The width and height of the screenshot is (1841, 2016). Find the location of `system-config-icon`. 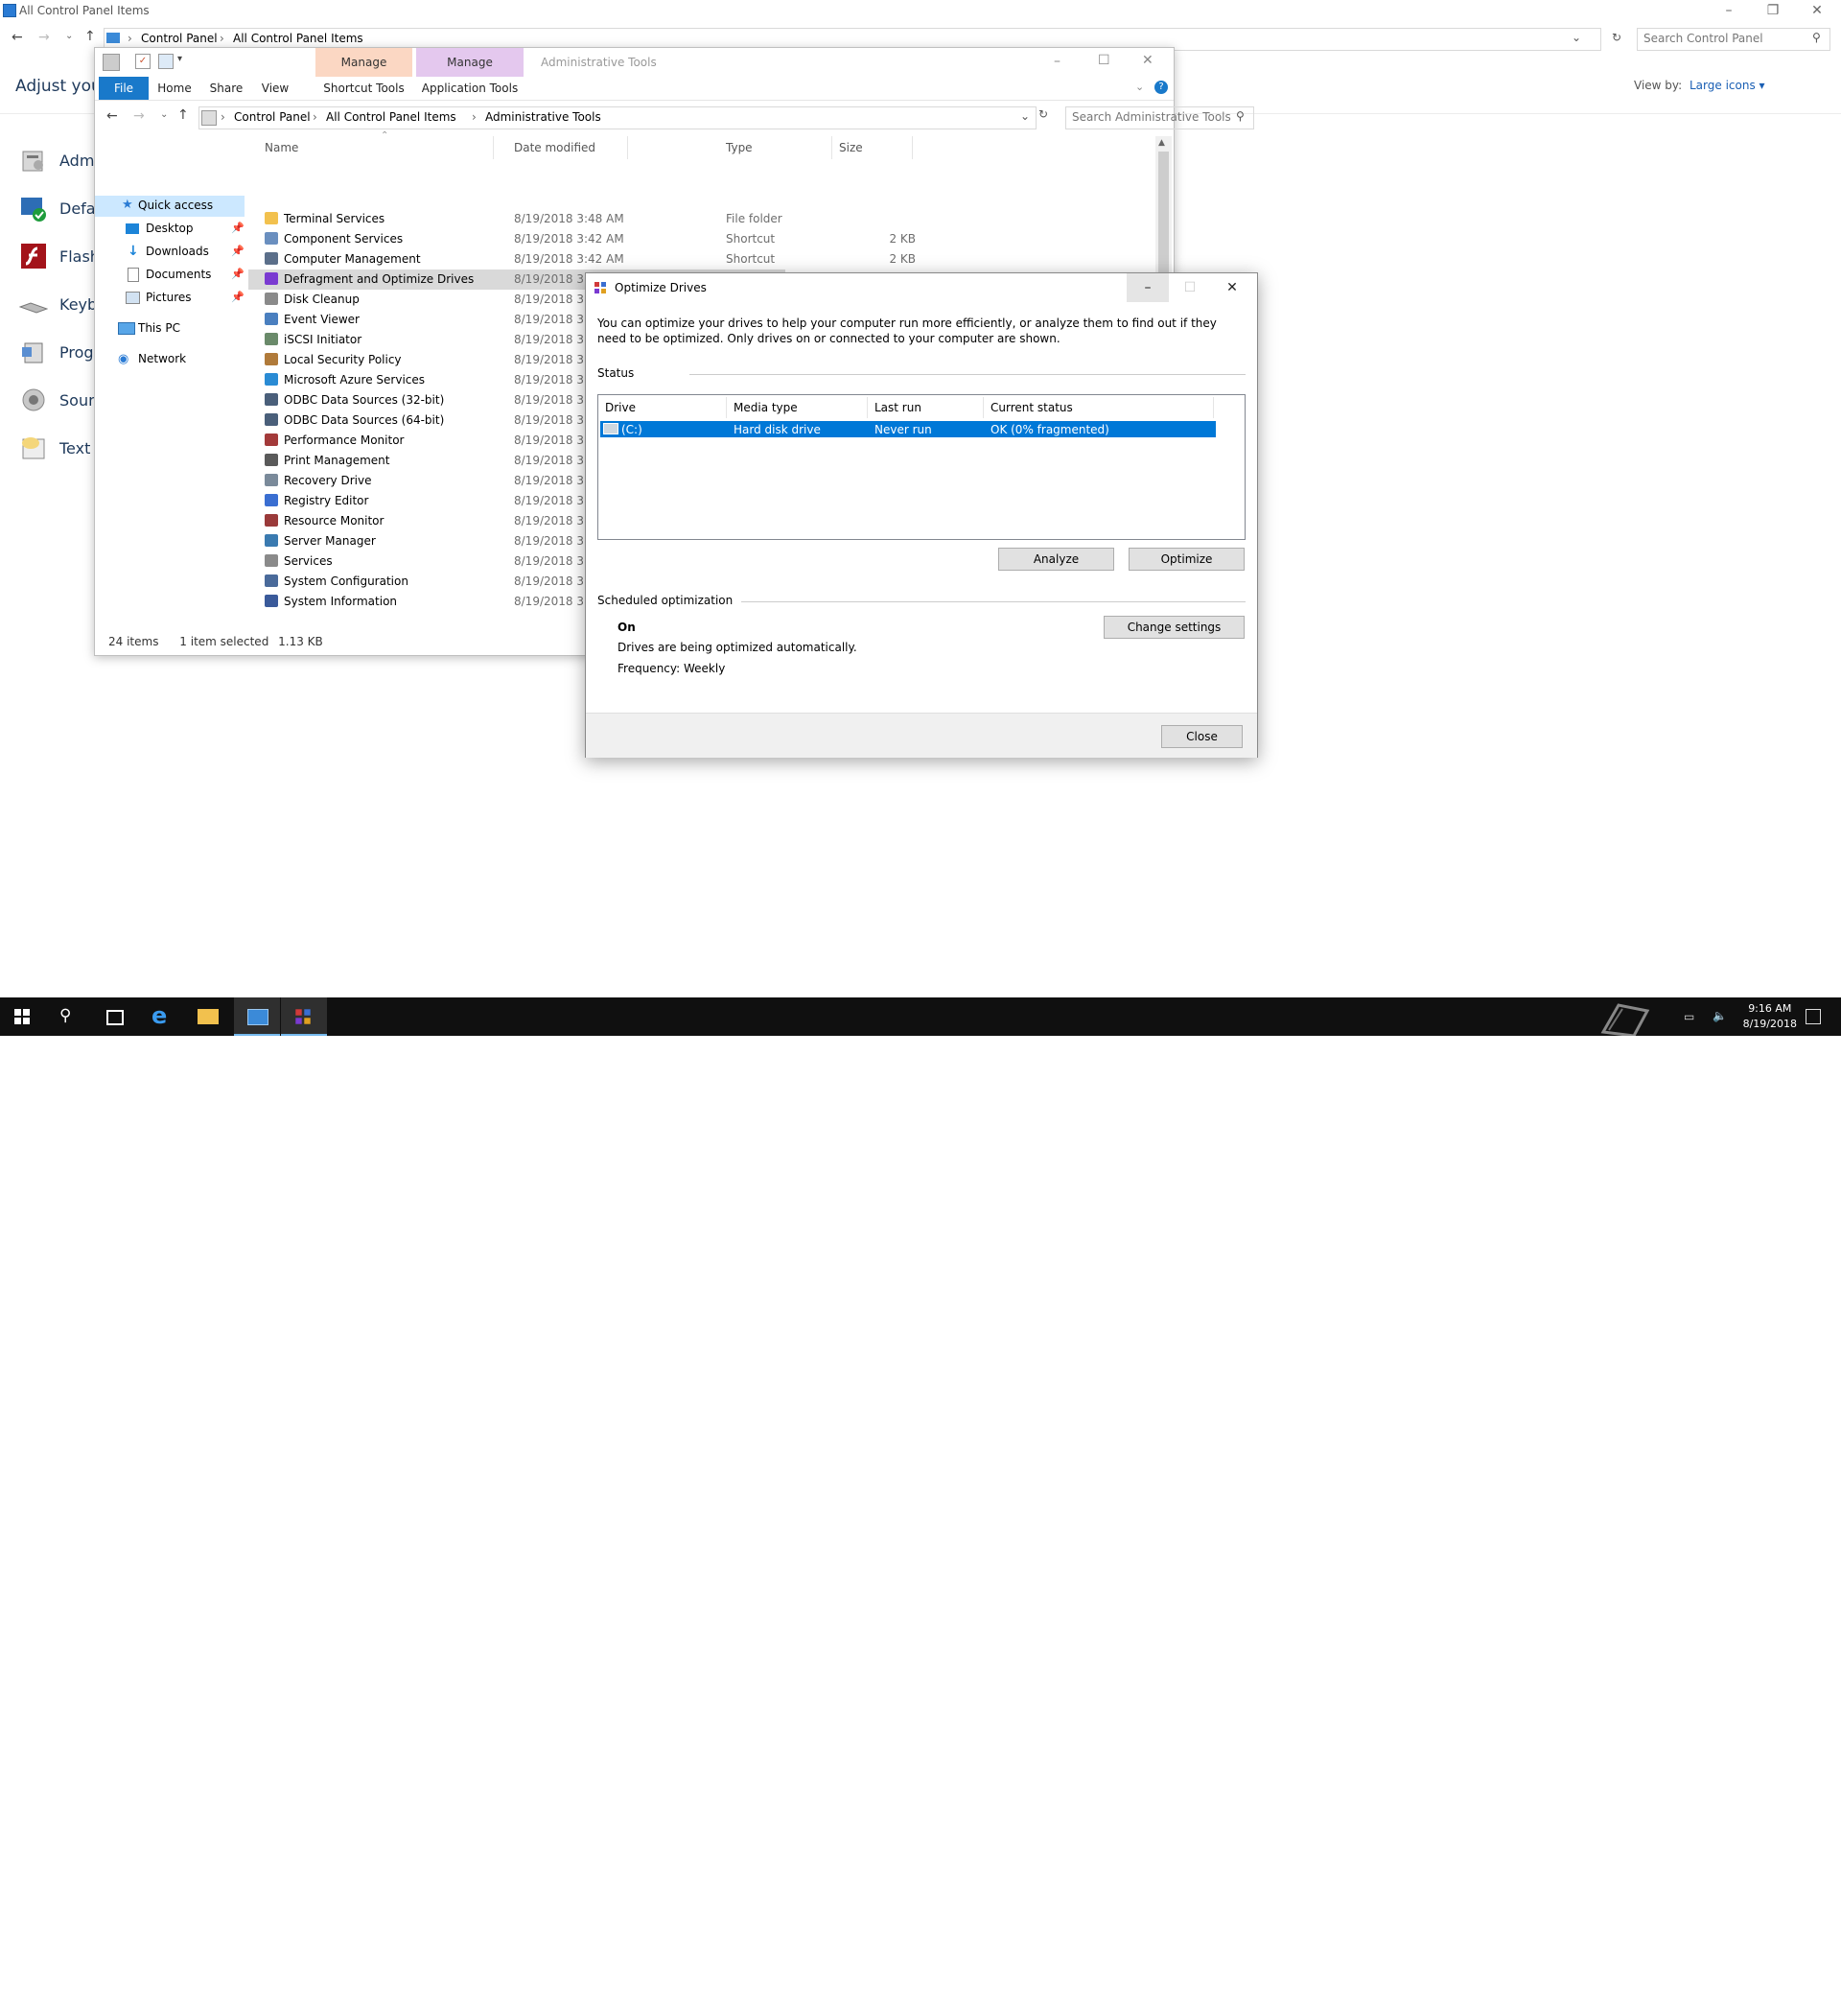

system-config-icon is located at coordinates (271, 580).